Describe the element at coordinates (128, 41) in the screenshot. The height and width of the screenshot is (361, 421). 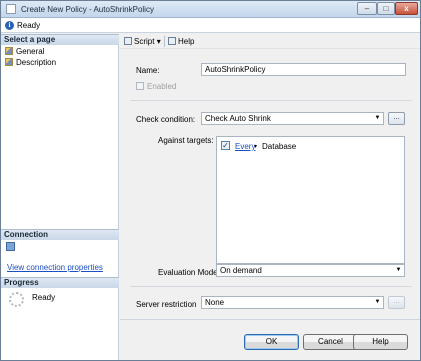
I see `script-icon` at that location.